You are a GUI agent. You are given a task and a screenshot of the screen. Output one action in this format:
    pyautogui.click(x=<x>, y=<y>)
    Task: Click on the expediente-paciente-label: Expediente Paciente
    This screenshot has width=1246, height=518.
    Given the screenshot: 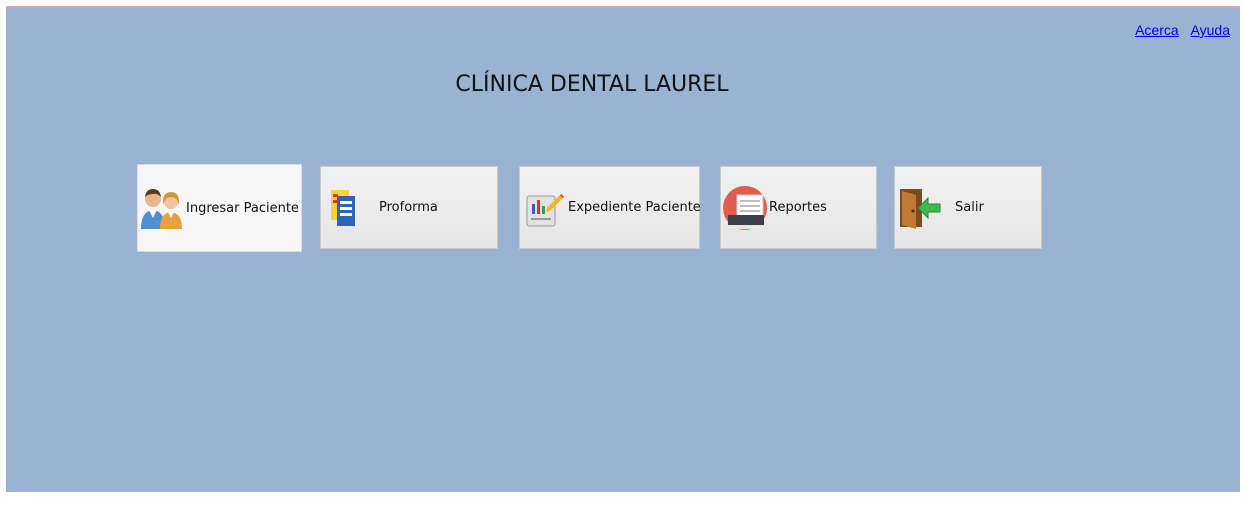 What is the action you would take?
    pyautogui.click(x=634, y=207)
    